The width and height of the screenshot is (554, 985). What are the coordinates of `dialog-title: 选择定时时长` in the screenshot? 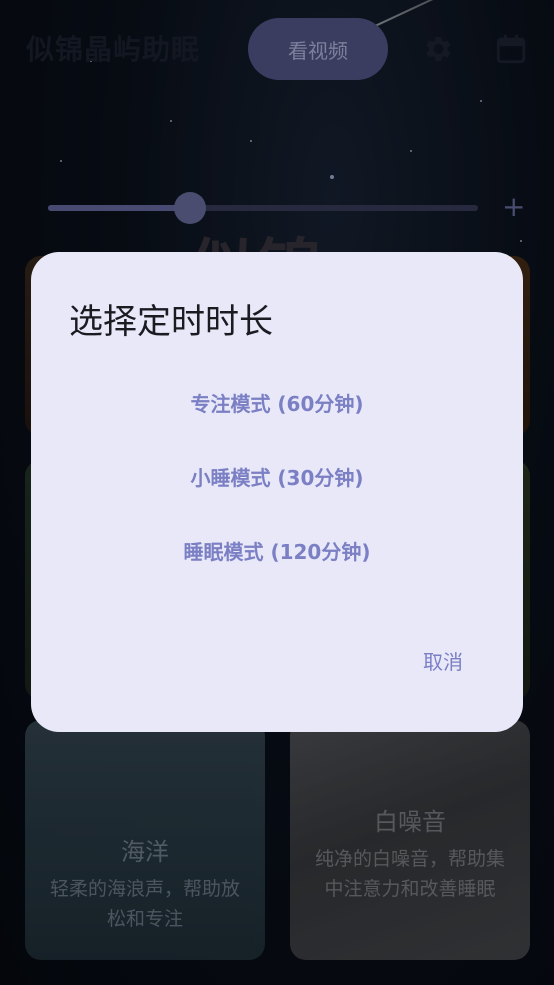 It's located at (171, 322).